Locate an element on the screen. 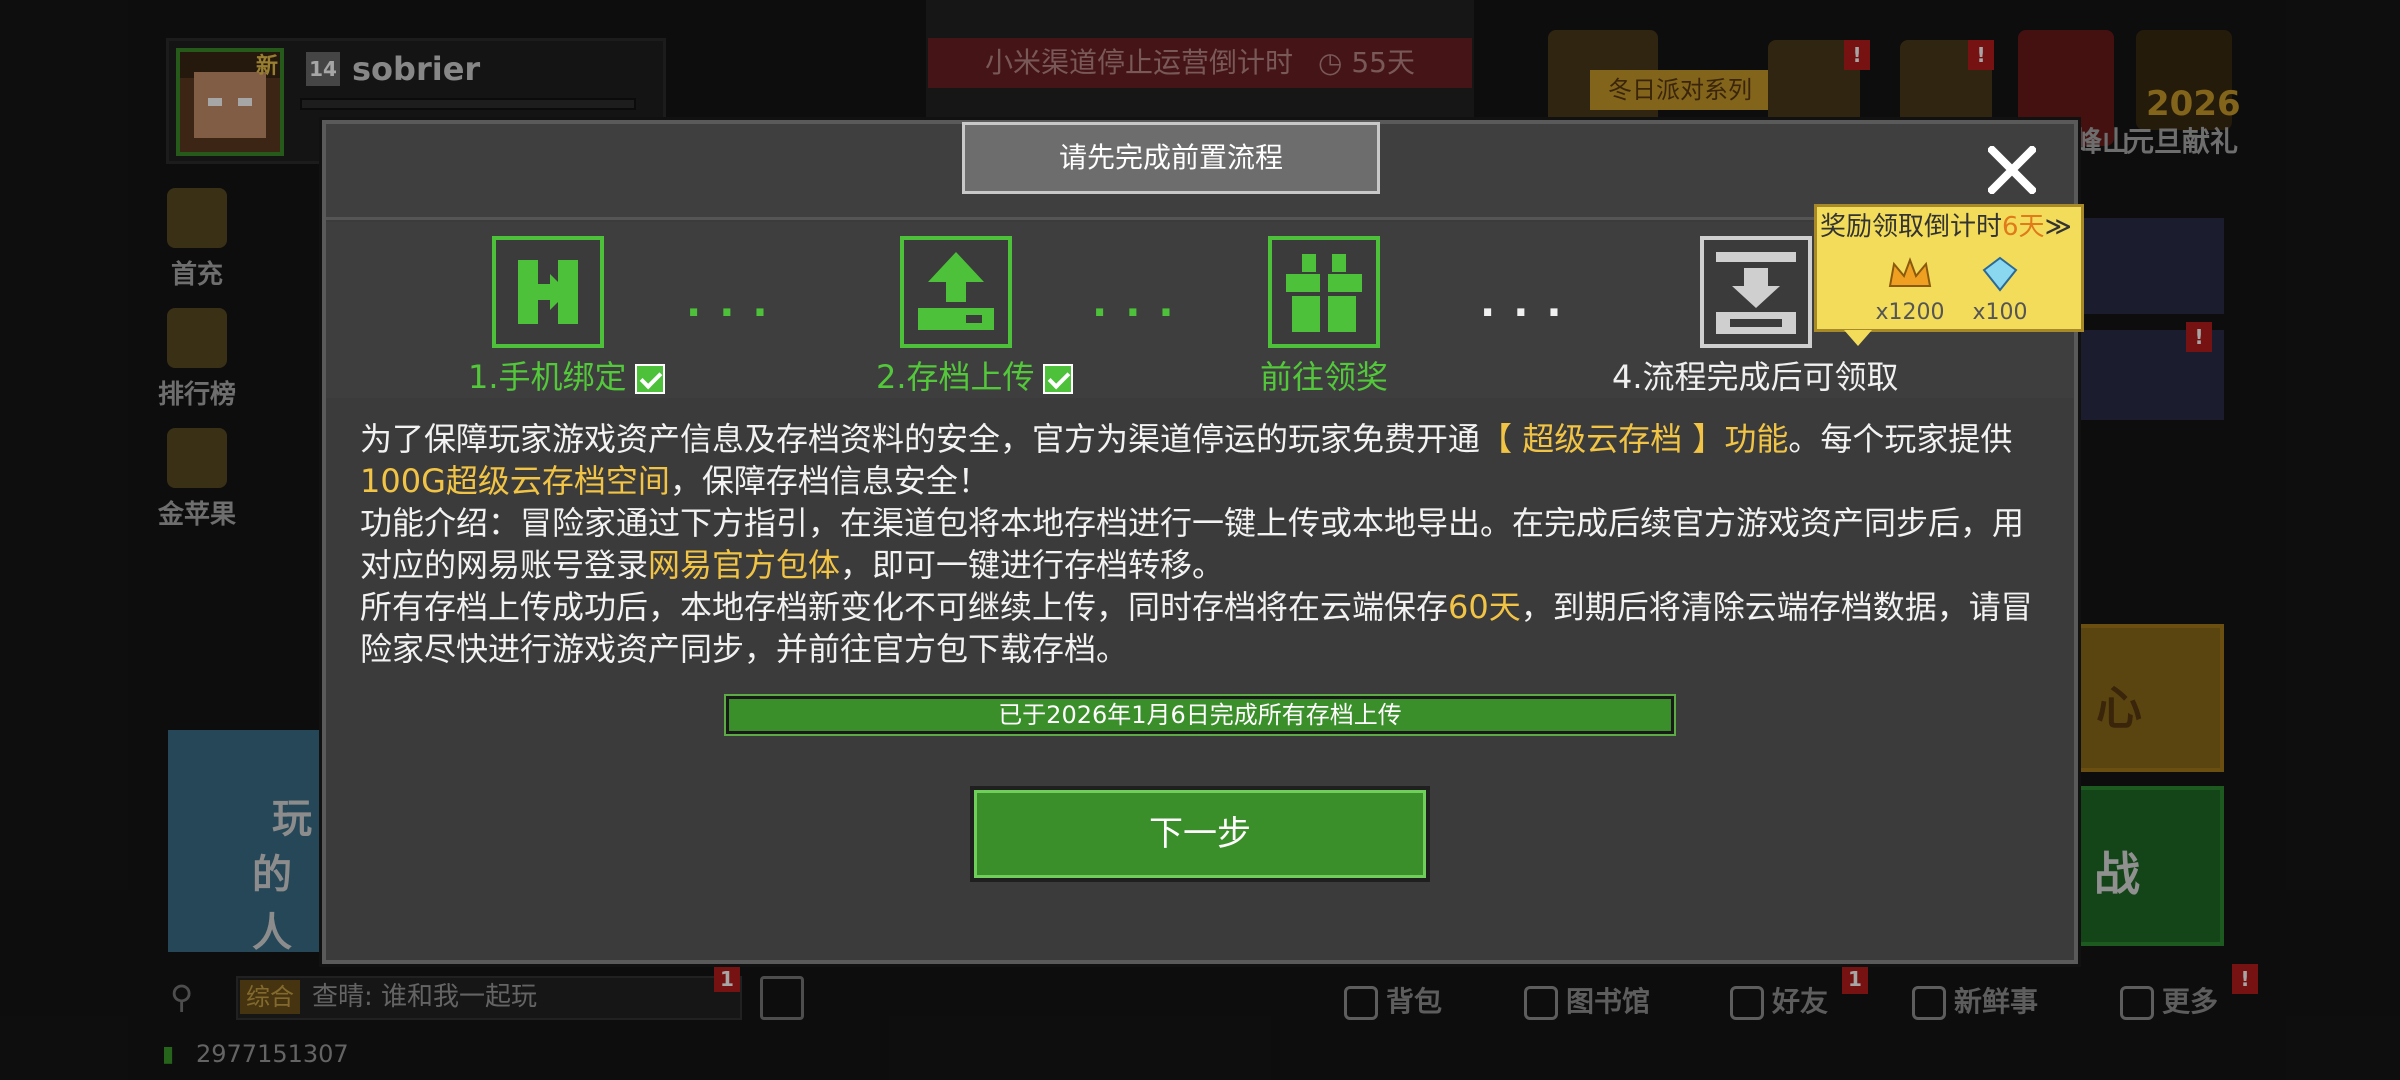  download-box-icon is located at coordinates (1756, 293).